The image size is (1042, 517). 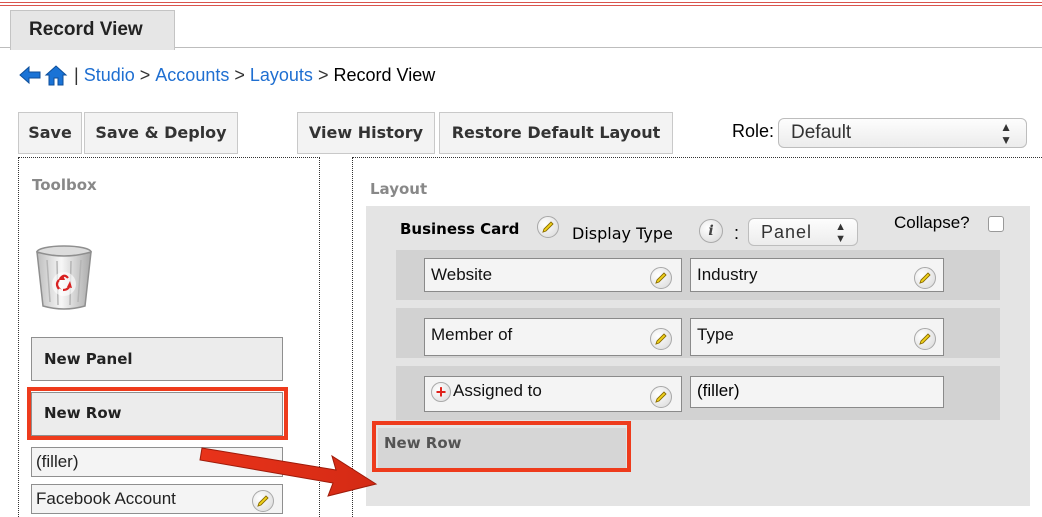 What do you see at coordinates (441, 391) in the screenshot?
I see `required-plus-icon: +` at bounding box center [441, 391].